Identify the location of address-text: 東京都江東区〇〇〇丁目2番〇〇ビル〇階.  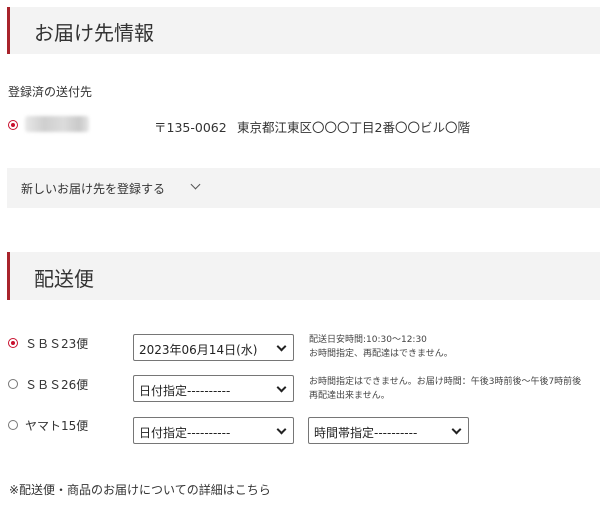
(353, 127).